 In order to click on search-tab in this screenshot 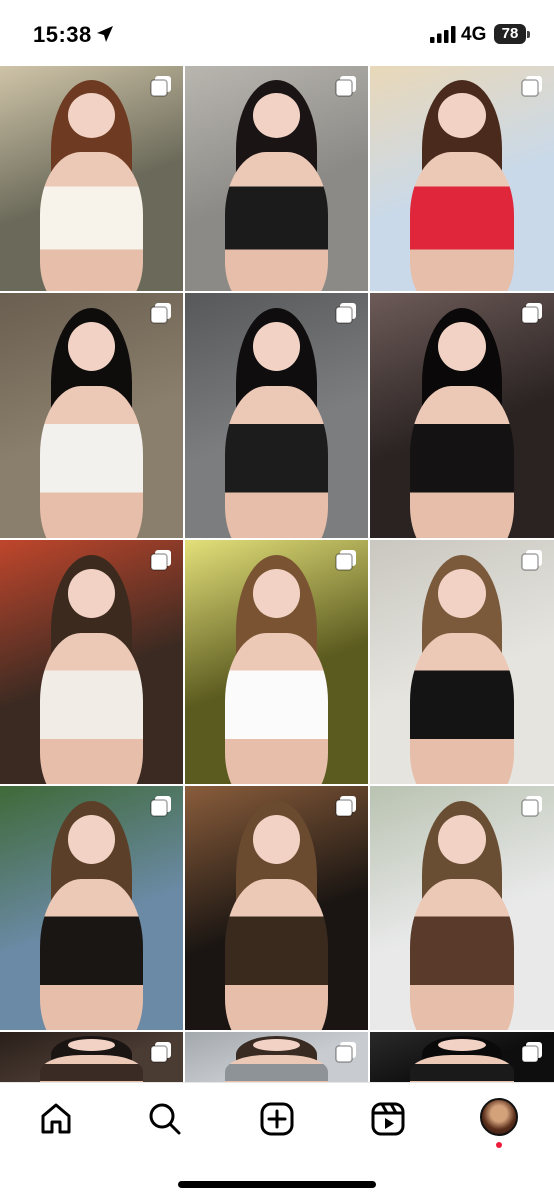, I will do `click(165, 1119)`.